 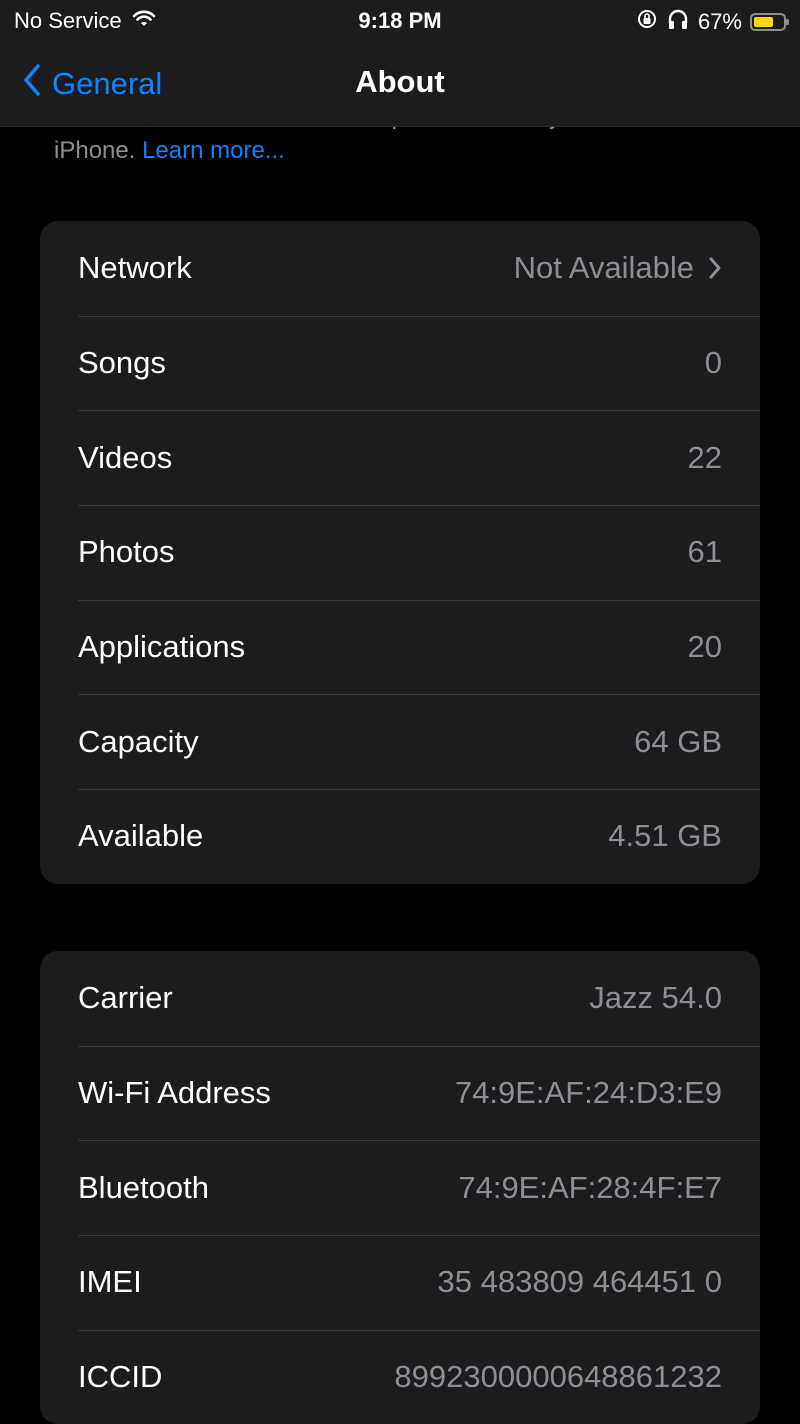 I want to click on row-value: 74:9E:AF:28:4F:E7, so click(x=590, y=1187).